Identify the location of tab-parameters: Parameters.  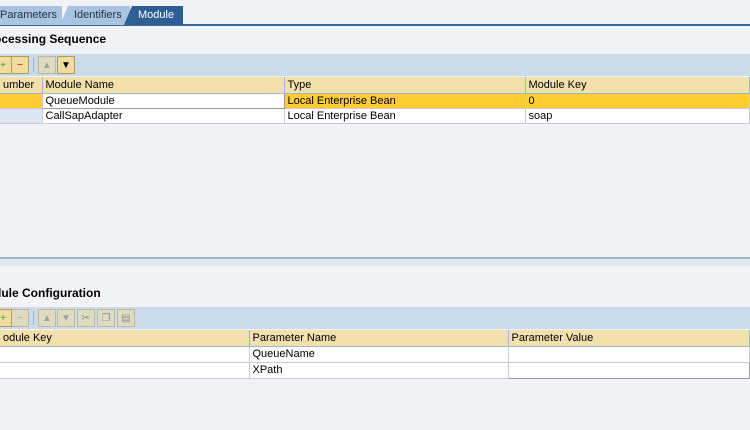
(31, 15).